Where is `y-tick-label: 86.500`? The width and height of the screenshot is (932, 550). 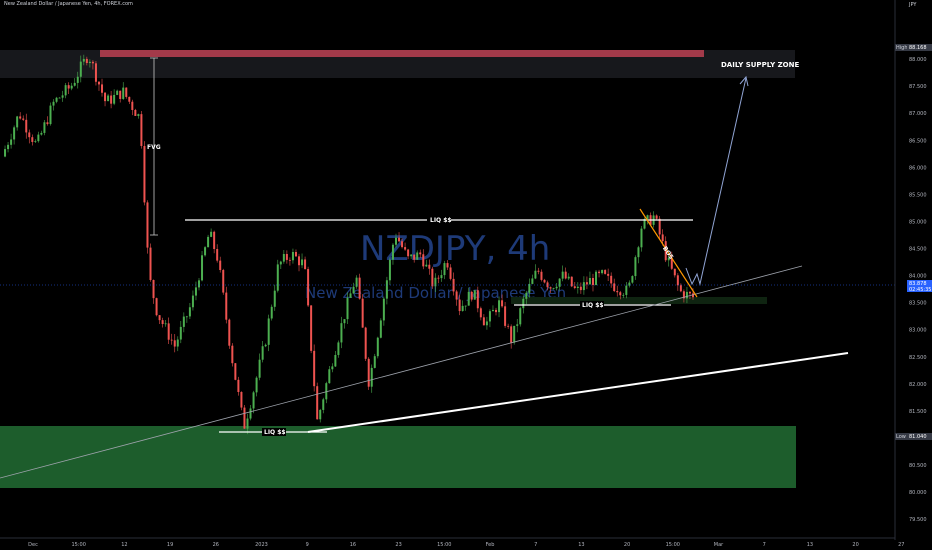 y-tick-label: 86.500 is located at coordinates (918, 141).